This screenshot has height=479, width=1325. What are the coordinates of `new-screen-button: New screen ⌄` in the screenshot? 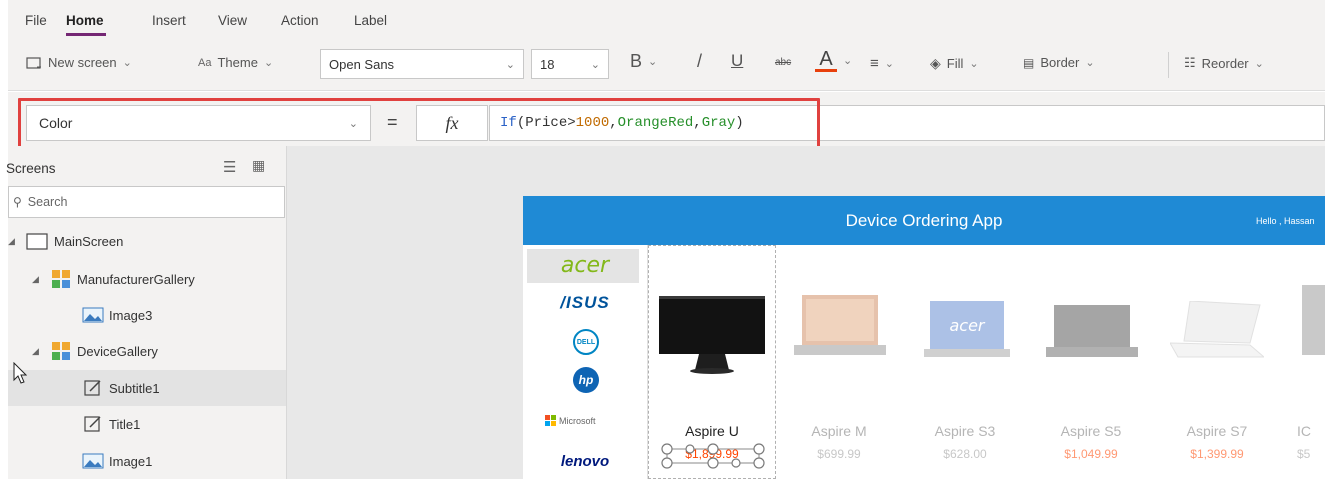 It's located at (79, 62).